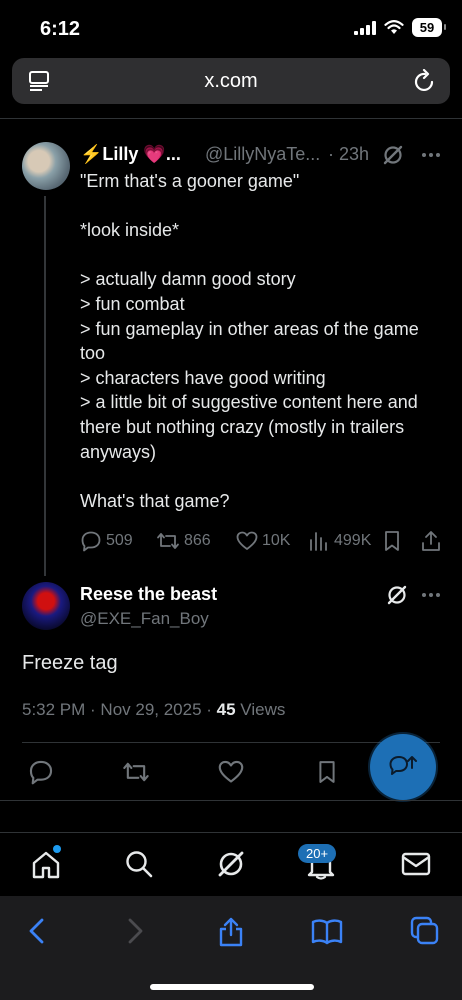  What do you see at coordinates (132, 303) in the screenshot?
I see `post-line: > fun combat` at bounding box center [132, 303].